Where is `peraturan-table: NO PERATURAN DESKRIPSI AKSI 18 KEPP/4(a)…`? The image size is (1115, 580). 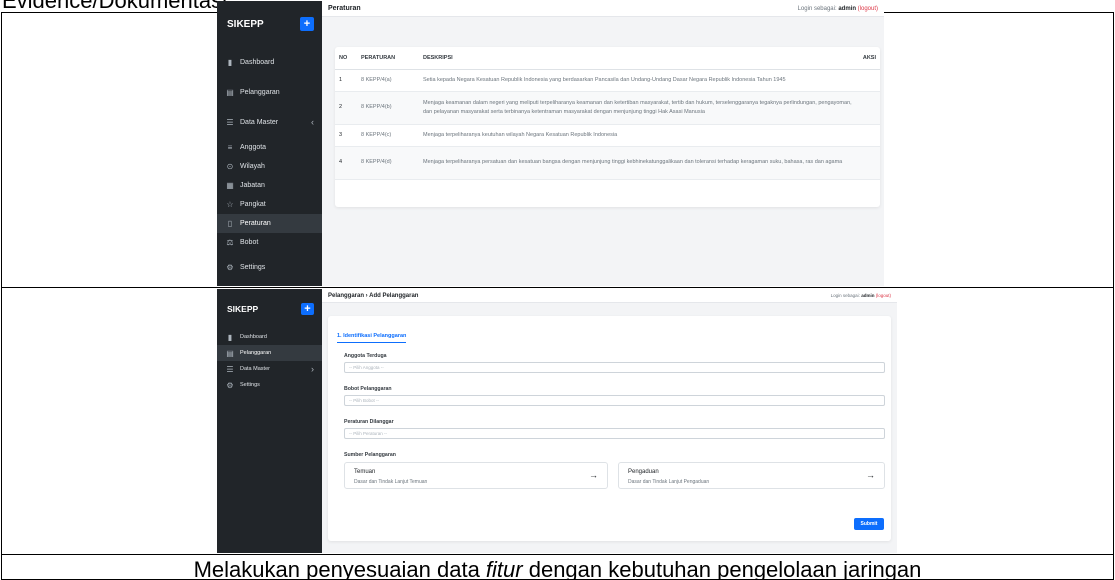 peraturan-table: NO PERATURAN DESKRIPSI AKSI 18 KEPP/4(a)… is located at coordinates (607, 113).